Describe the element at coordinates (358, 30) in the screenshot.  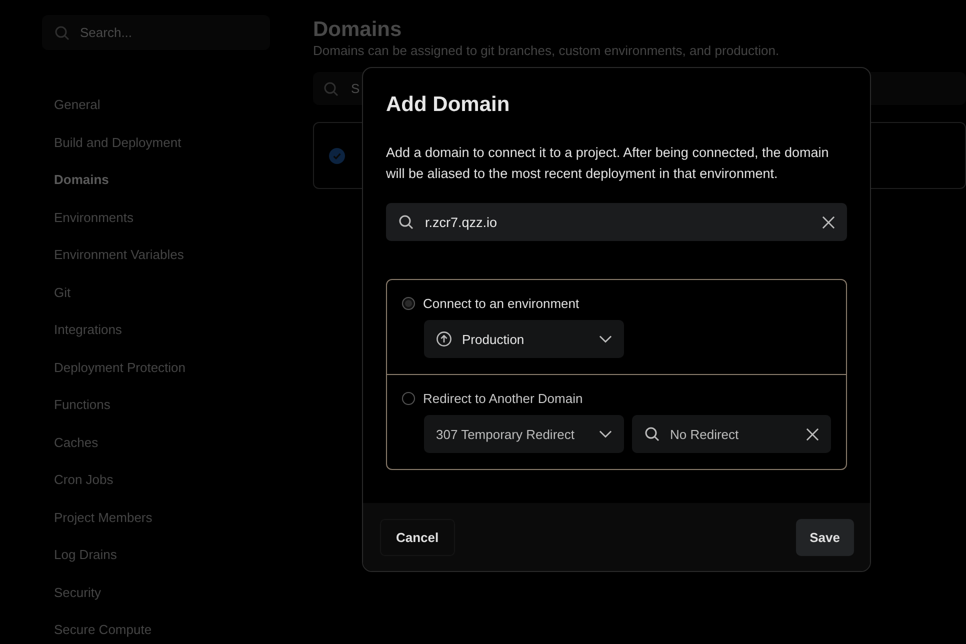
I see `page-title: Domains` at that location.